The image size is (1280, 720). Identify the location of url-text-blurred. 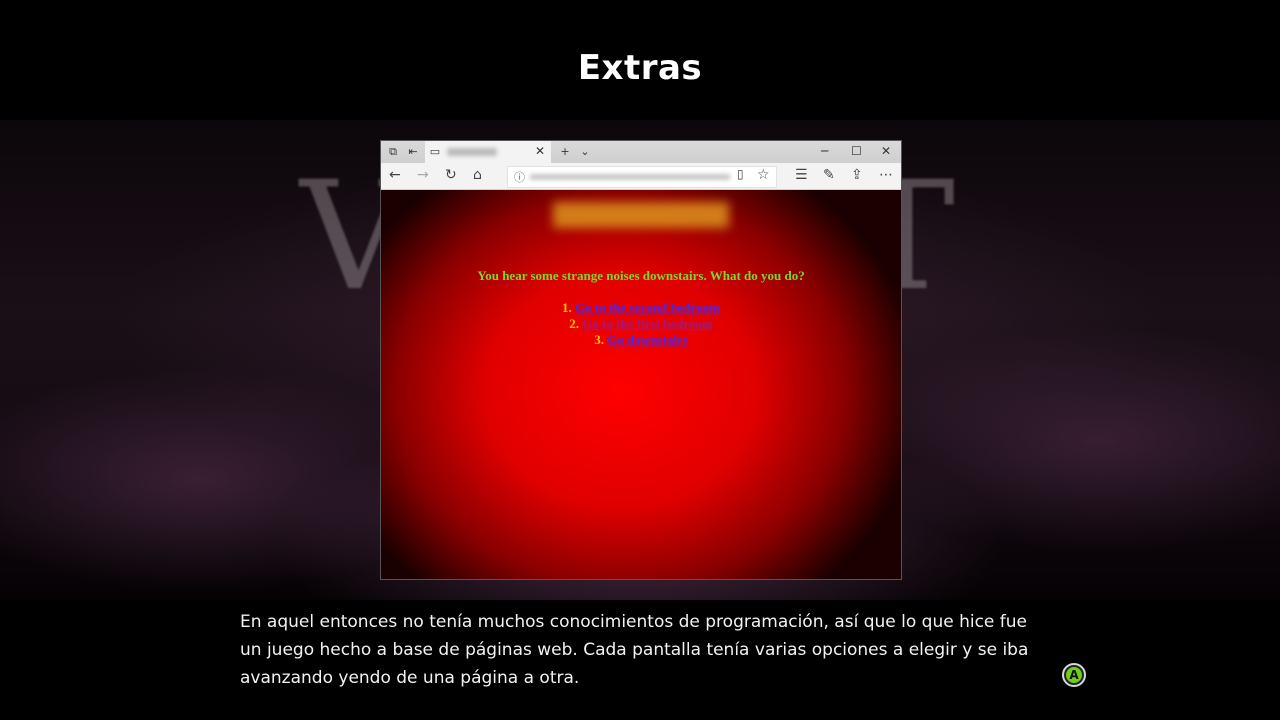
(630, 177).